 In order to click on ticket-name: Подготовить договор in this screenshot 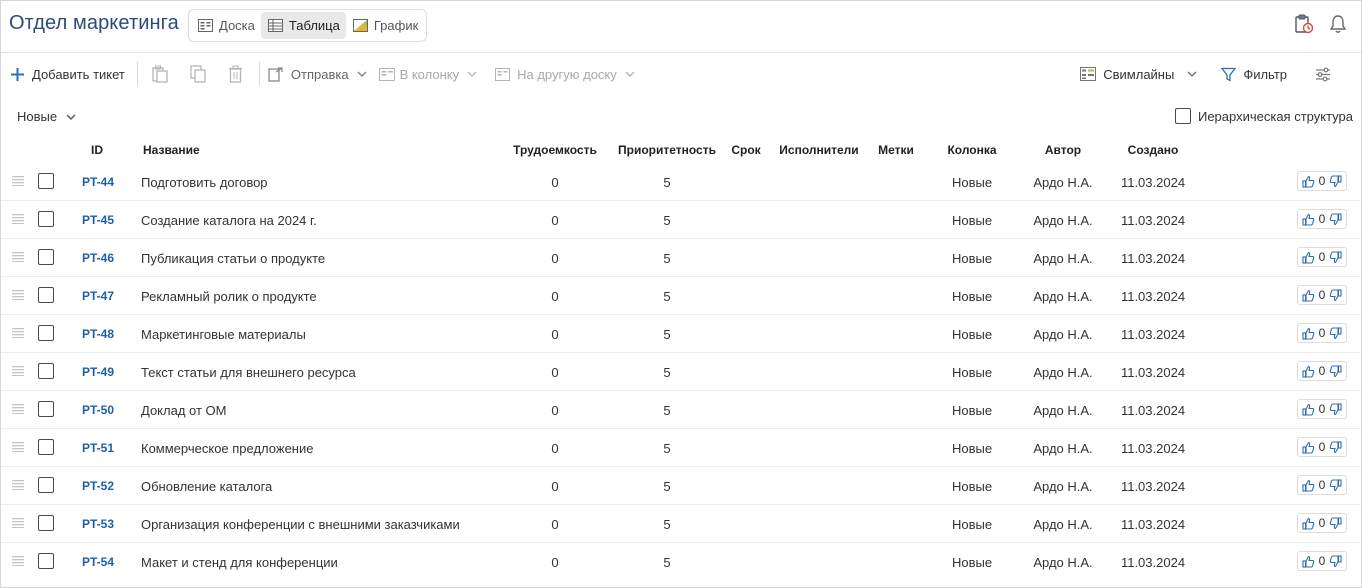, I will do `click(204, 182)`.